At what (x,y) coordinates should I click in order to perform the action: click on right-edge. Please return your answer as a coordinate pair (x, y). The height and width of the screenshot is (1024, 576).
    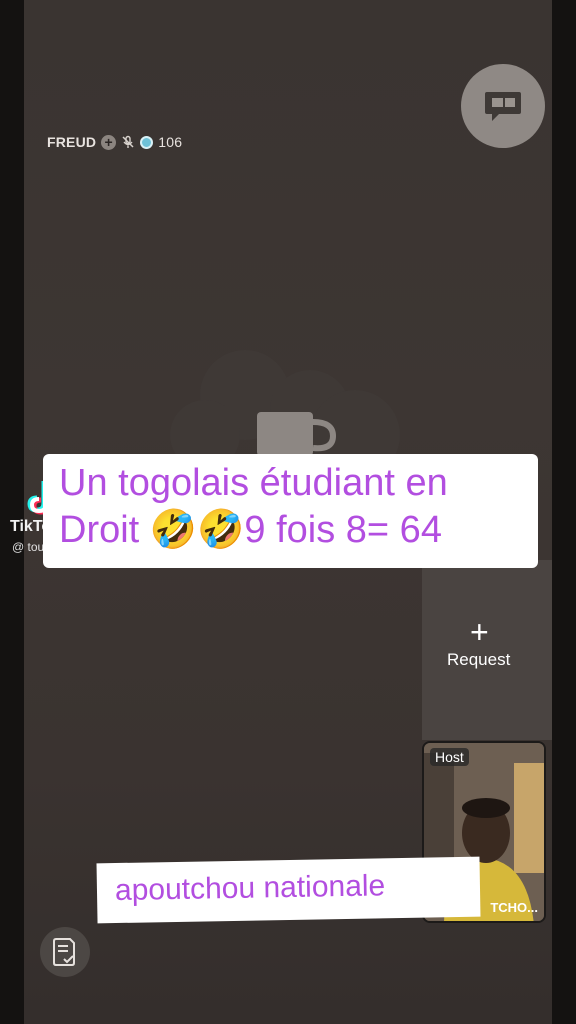
    Looking at the image, I should click on (564, 512).